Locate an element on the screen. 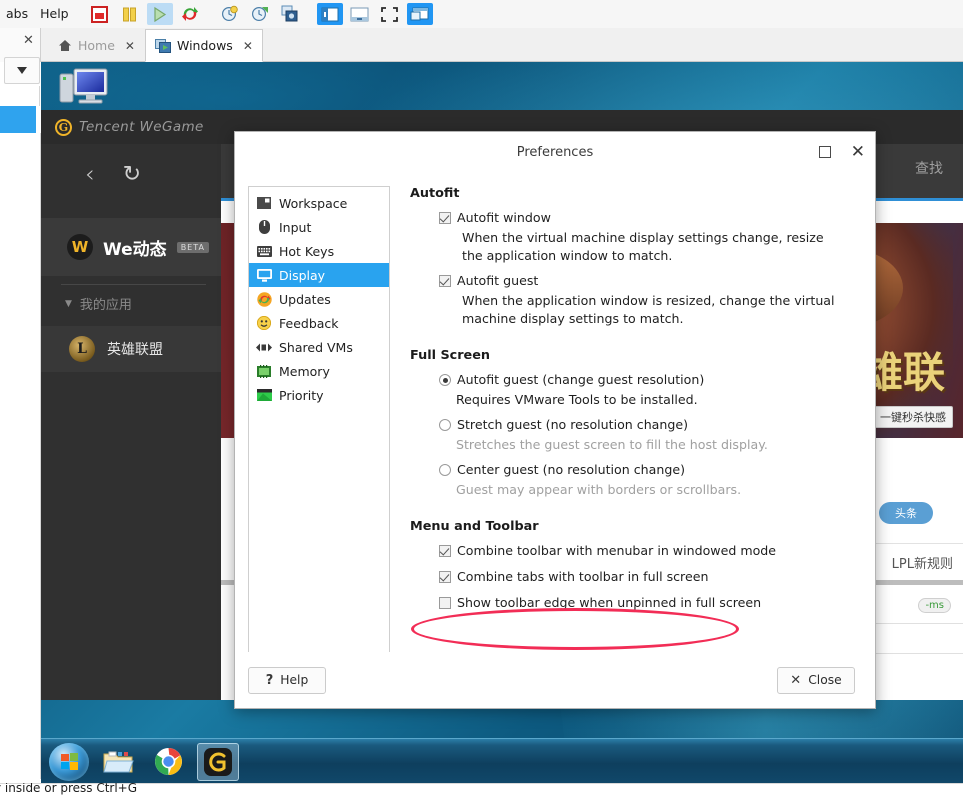 The height and width of the screenshot is (799, 963). sidebar-item-display-label: Display is located at coordinates (302, 275).